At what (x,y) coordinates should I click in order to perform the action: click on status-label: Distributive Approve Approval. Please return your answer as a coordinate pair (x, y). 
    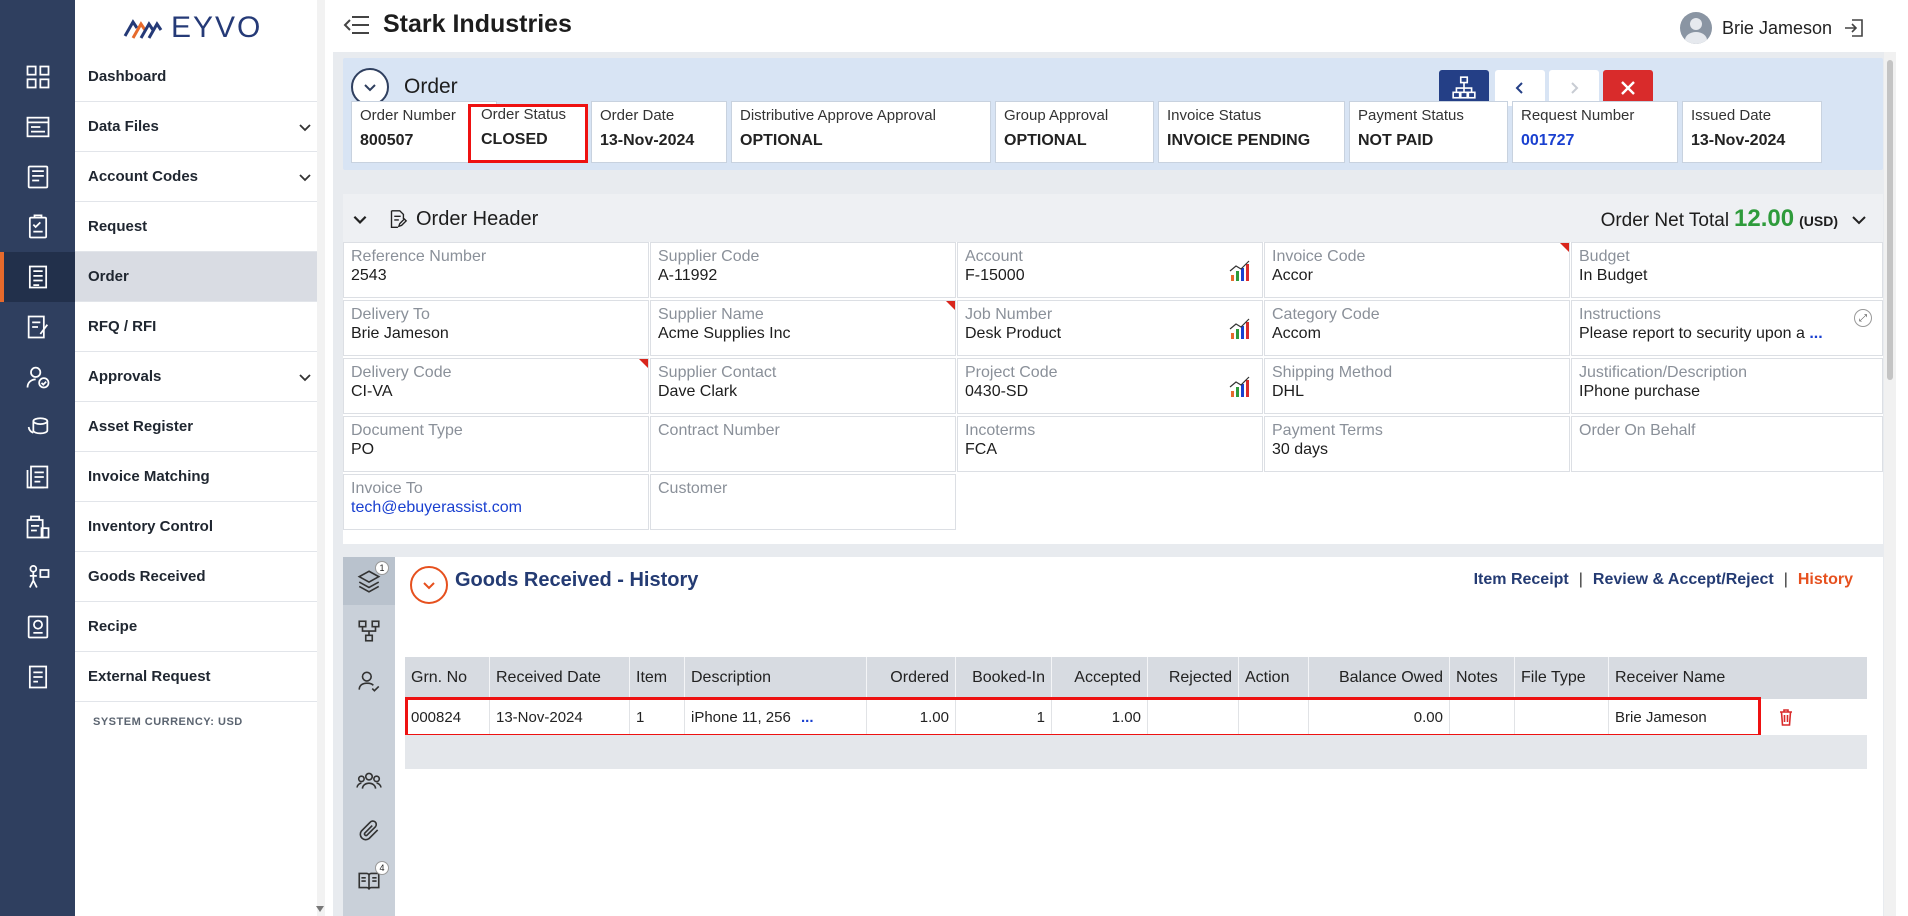
    Looking at the image, I should click on (838, 115).